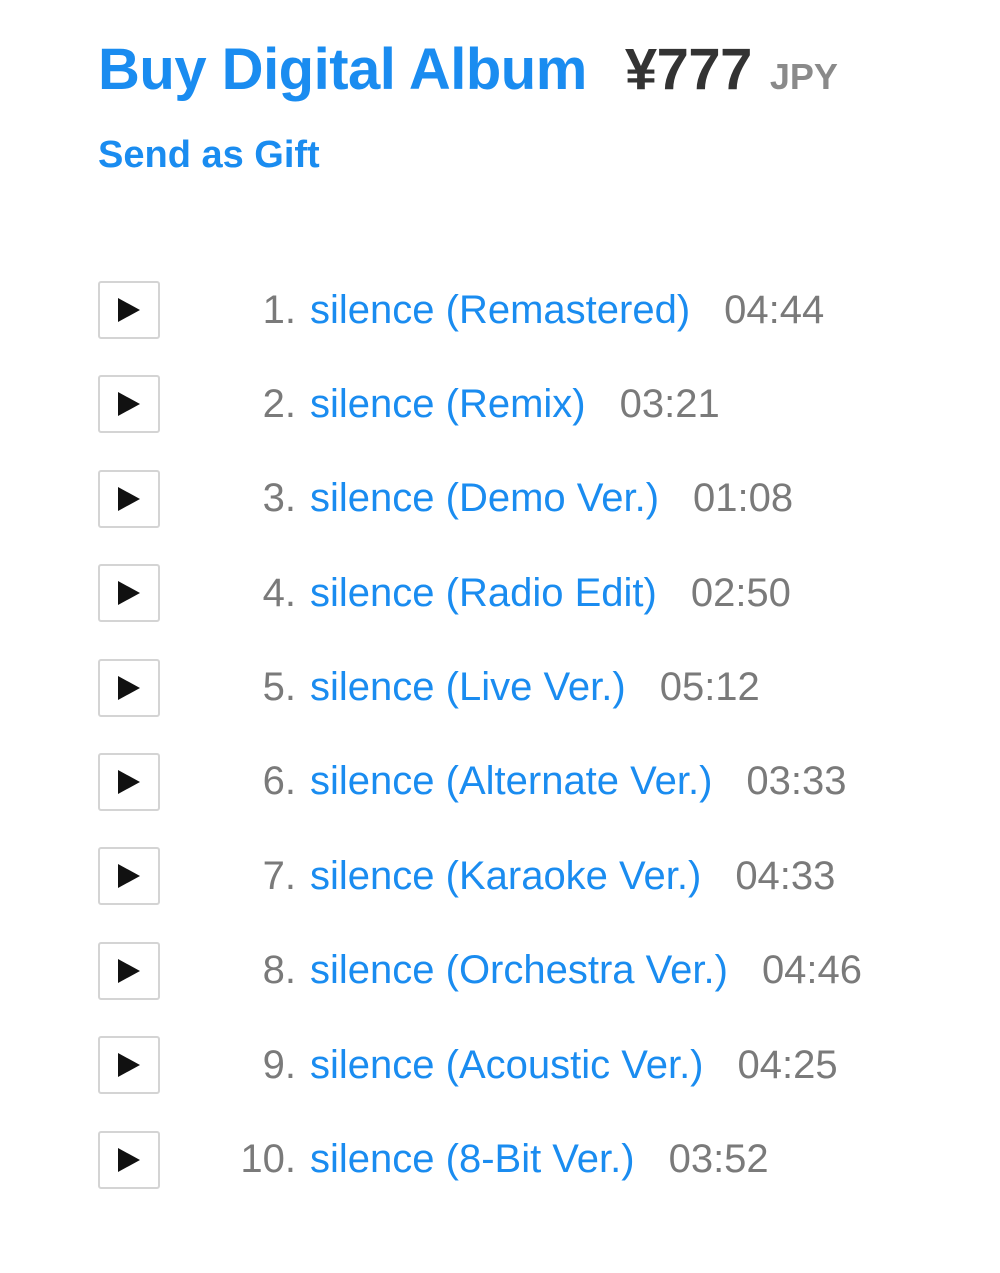  What do you see at coordinates (279, 309) in the screenshot?
I see `track-number: 1.` at bounding box center [279, 309].